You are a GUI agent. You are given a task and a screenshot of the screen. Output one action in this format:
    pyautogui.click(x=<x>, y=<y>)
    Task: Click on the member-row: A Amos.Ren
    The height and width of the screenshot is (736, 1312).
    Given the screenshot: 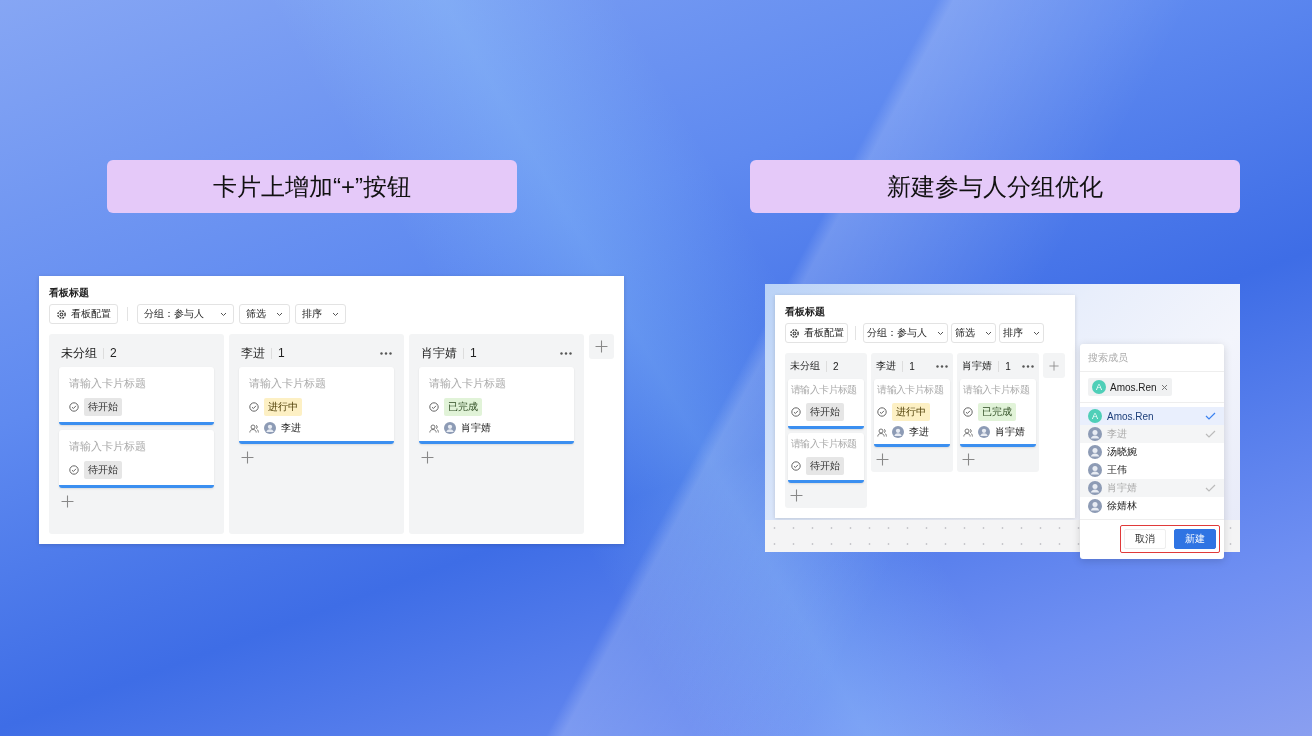 What is the action you would take?
    pyautogui.click(x=1152, y=416)
    